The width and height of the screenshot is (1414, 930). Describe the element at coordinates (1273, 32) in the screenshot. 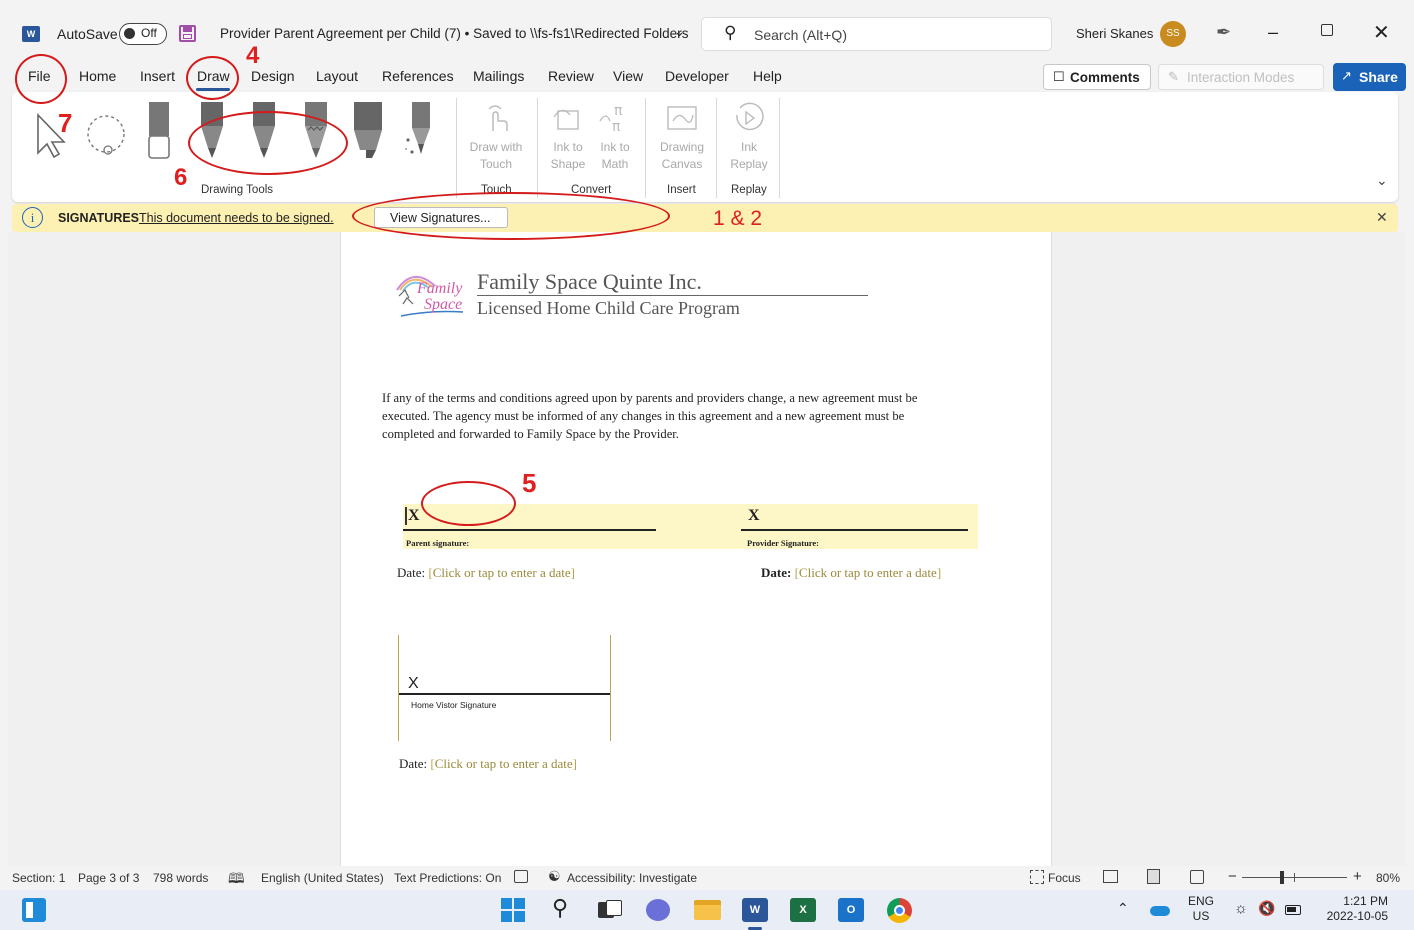

I see `minimize-icon: –` at that location.